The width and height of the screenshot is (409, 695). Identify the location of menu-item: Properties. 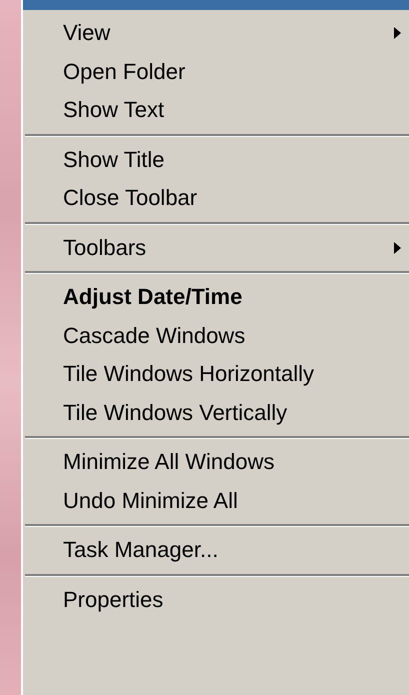
(216, 599).